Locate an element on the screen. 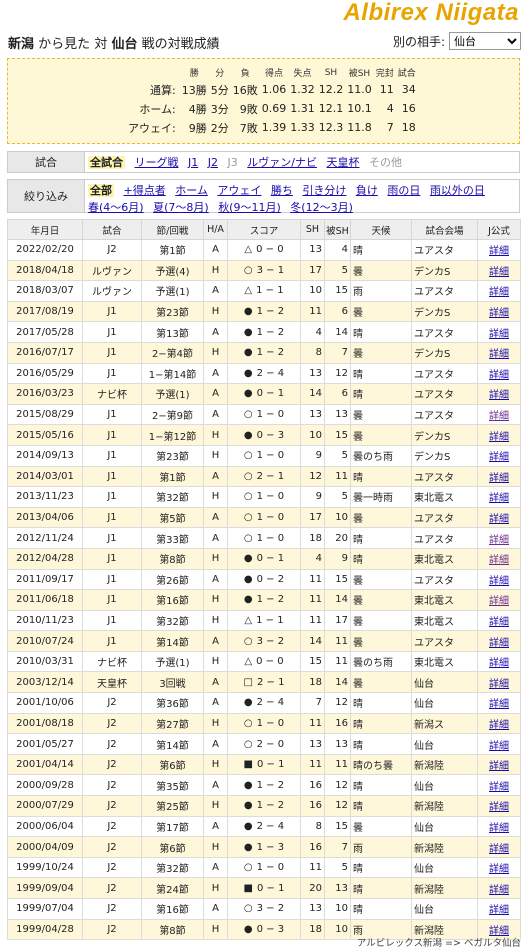 The width and height of the screenshot is (527, 951). summary-cell-cs: 4 is located at coordinates (390, 108).